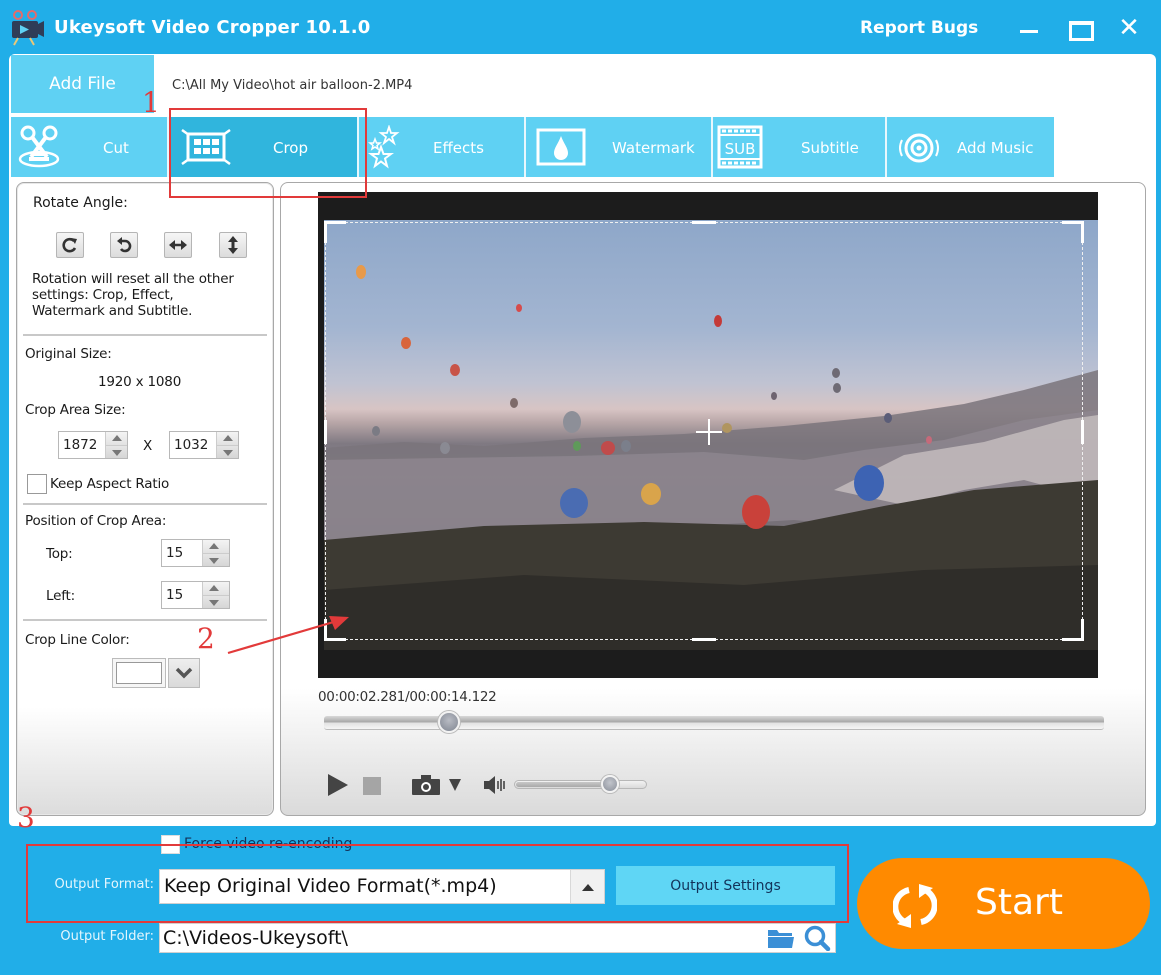  What do you see at coordinates (915, 906) in the screenshot?
I see `convert-refresh-icon` at bounding box center [915, 906].